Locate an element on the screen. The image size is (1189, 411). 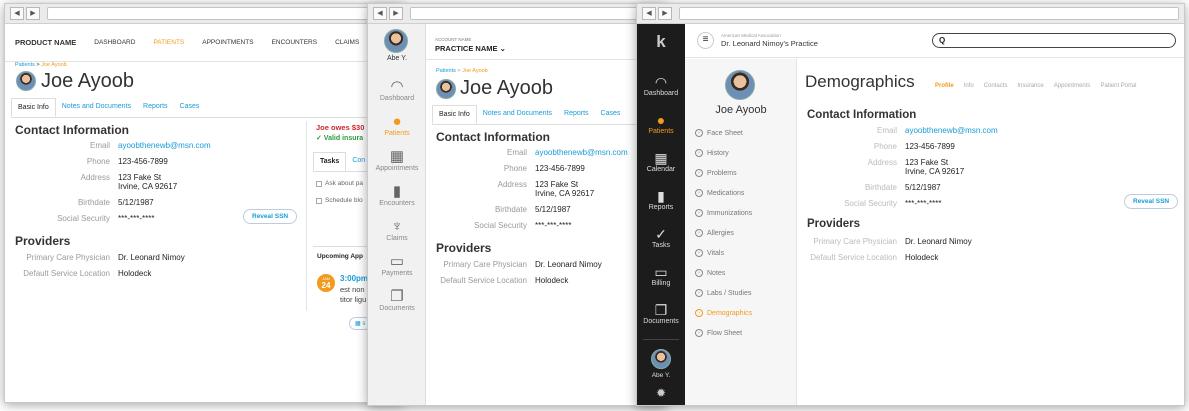
browser-toolbar: ◀ ▶ is located at coordinates (517, 14).